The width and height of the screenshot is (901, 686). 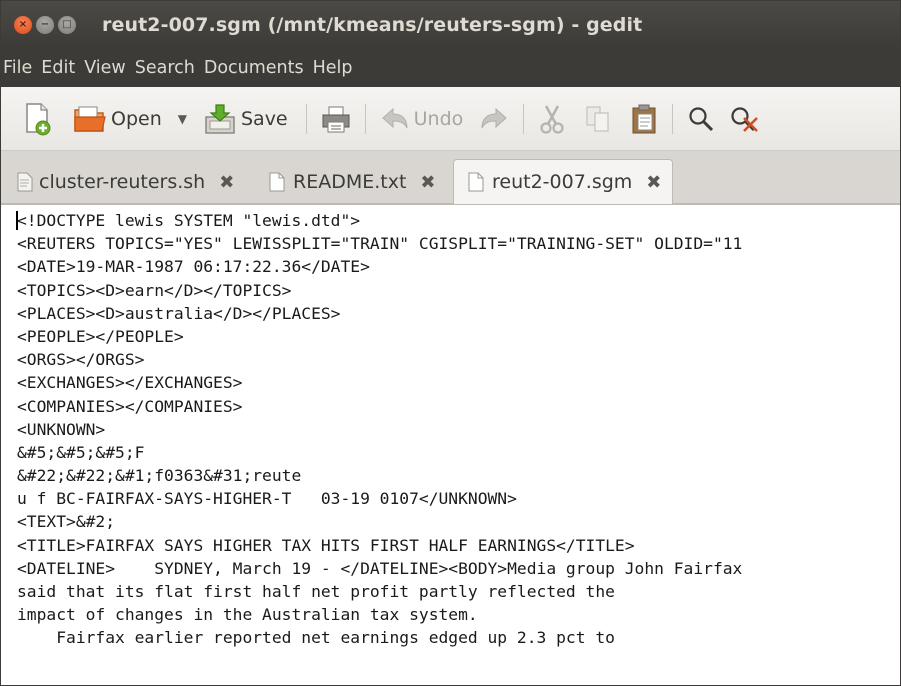 I want to click on dropdown-arrow-icon: ▼, so click(x=182, y=118).